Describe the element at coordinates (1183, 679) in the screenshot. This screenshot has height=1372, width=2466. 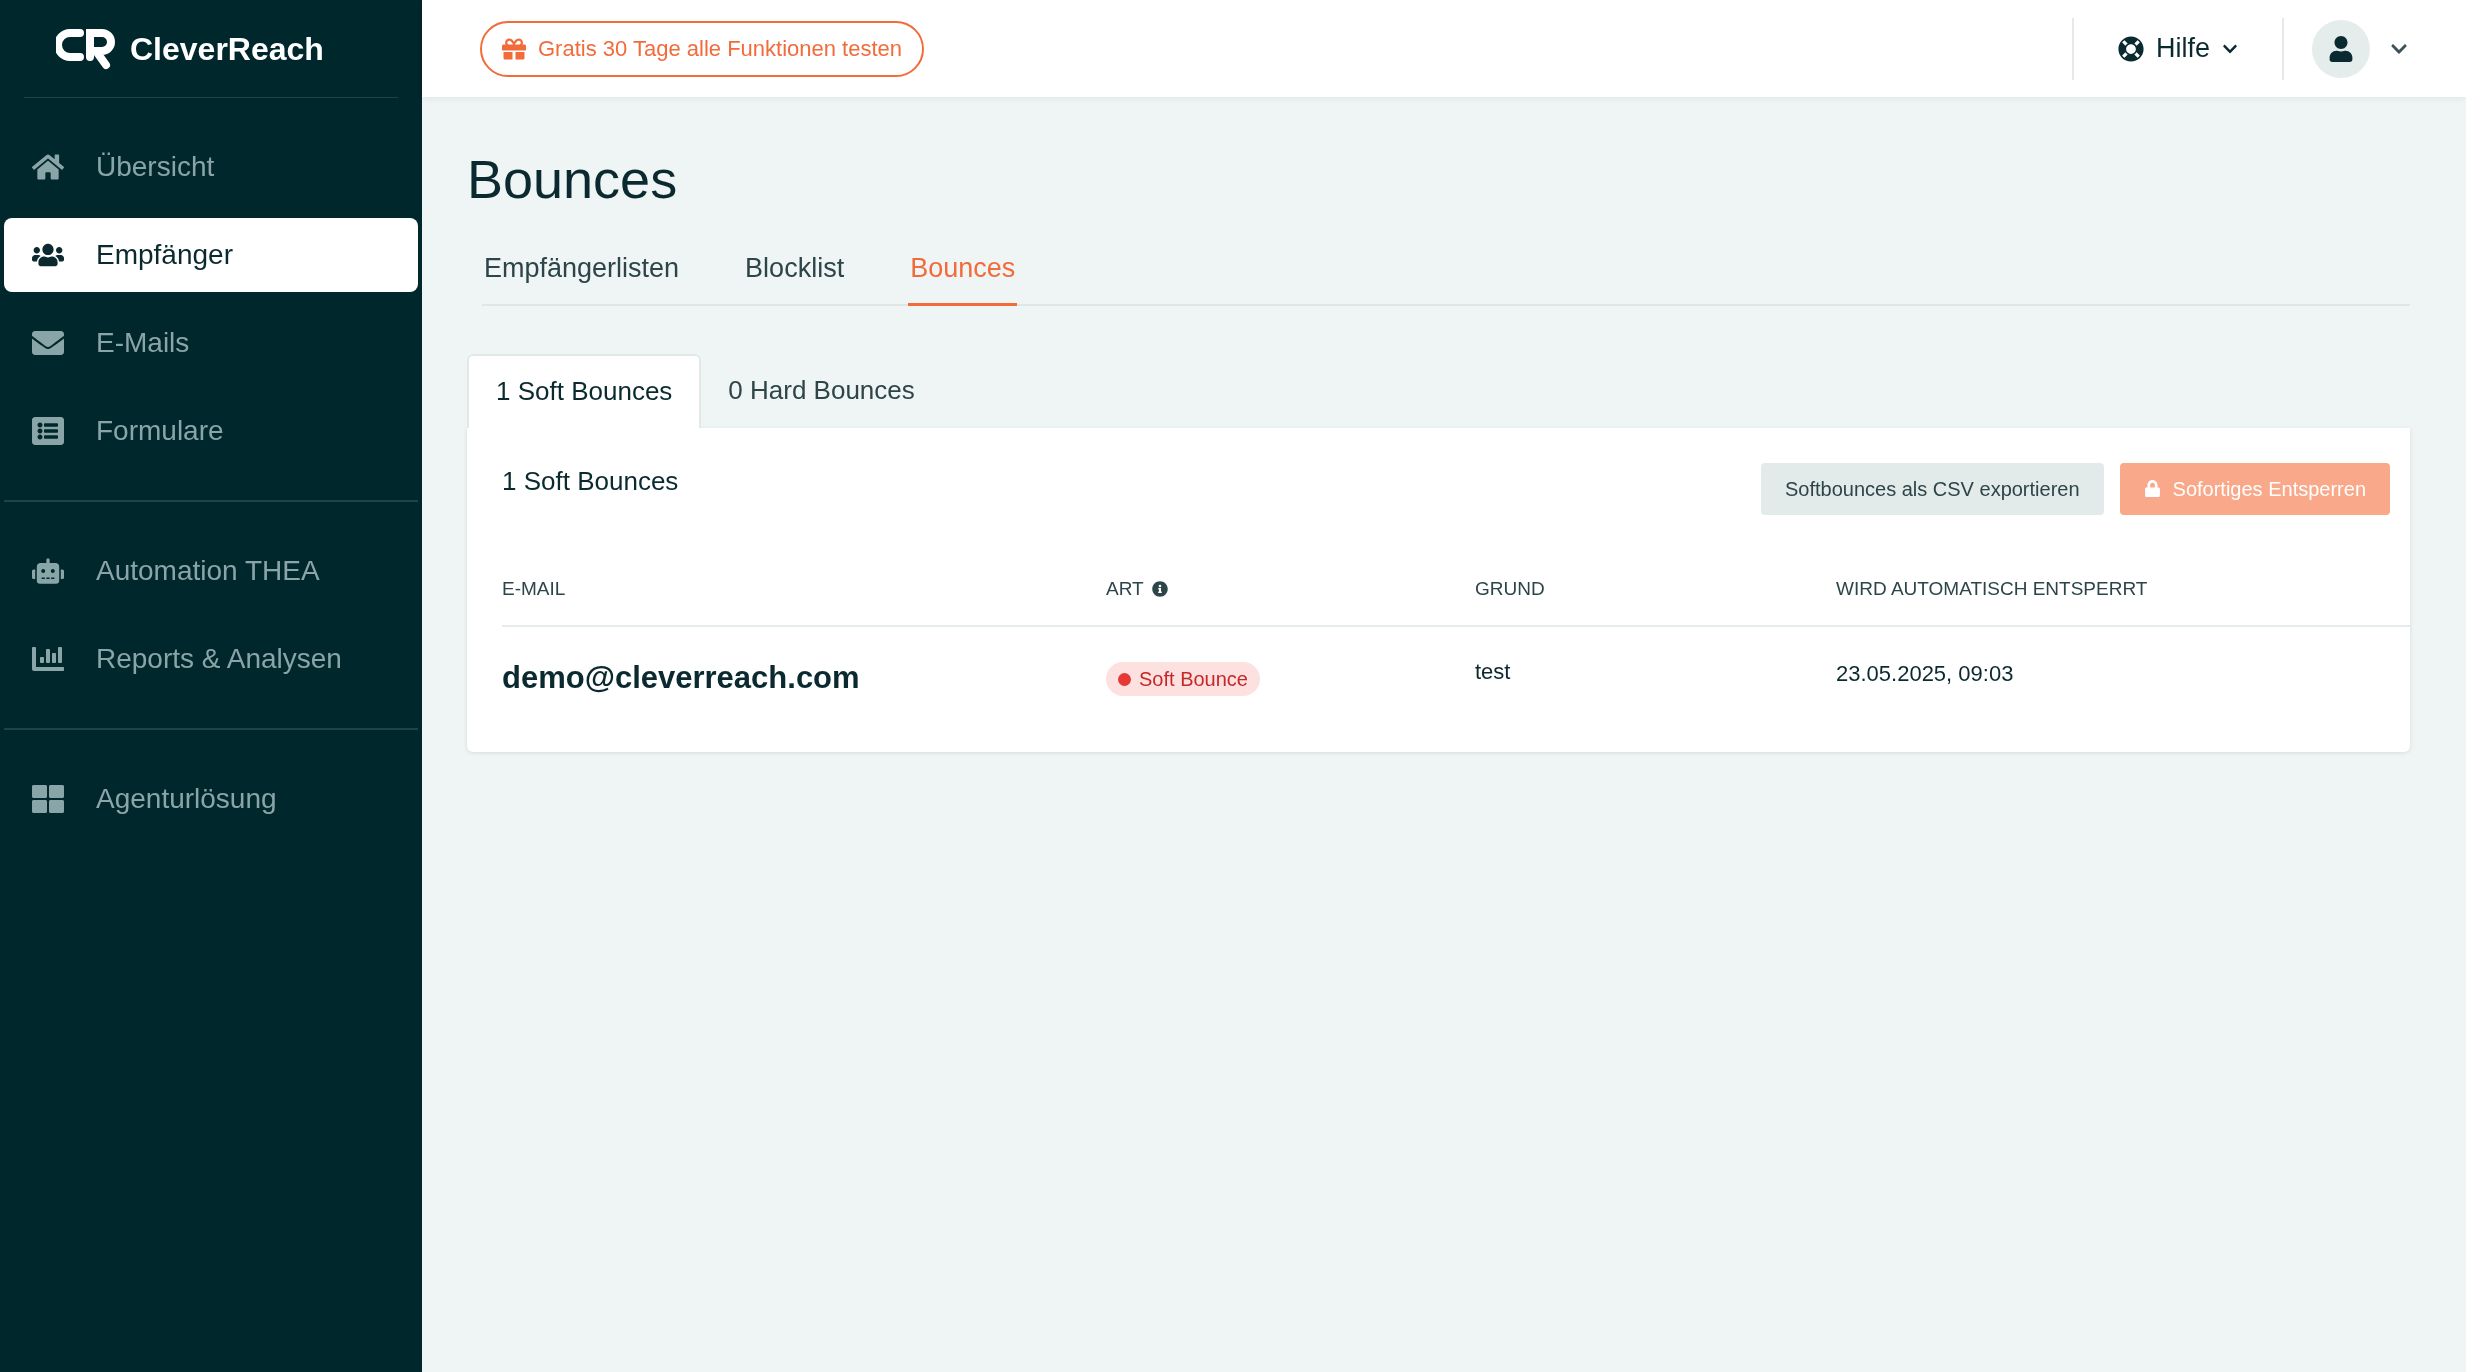
I see `bounce-type-badge: Soft Bounce` at that location.